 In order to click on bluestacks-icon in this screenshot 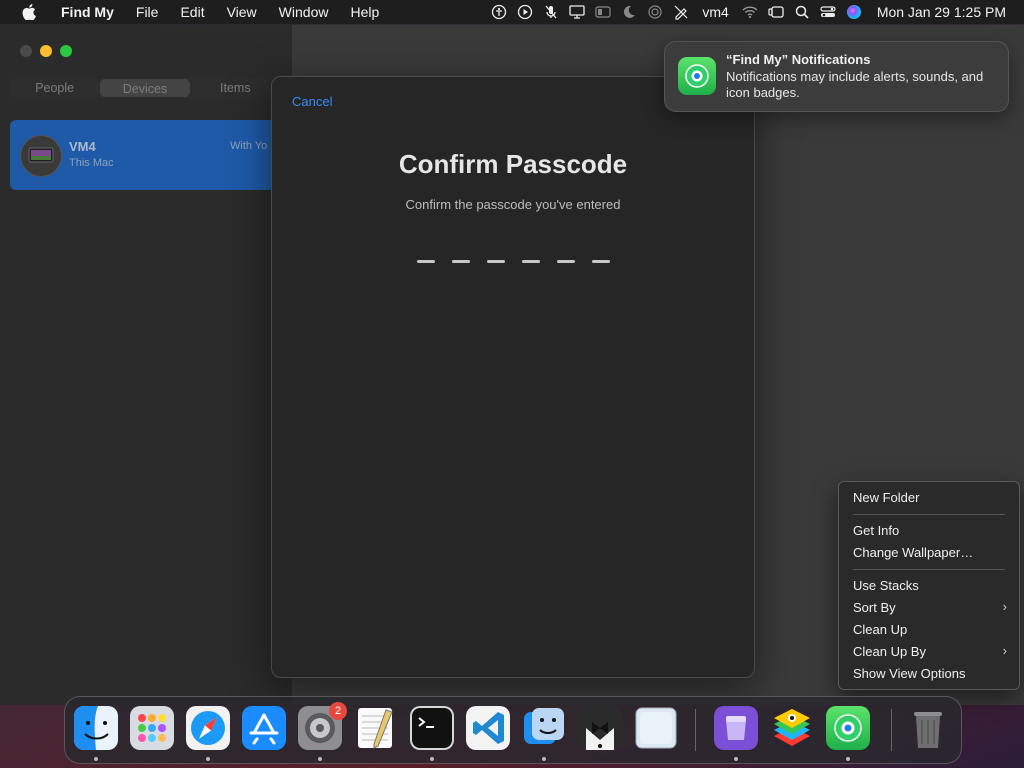, I will do `click(792, 728)`.